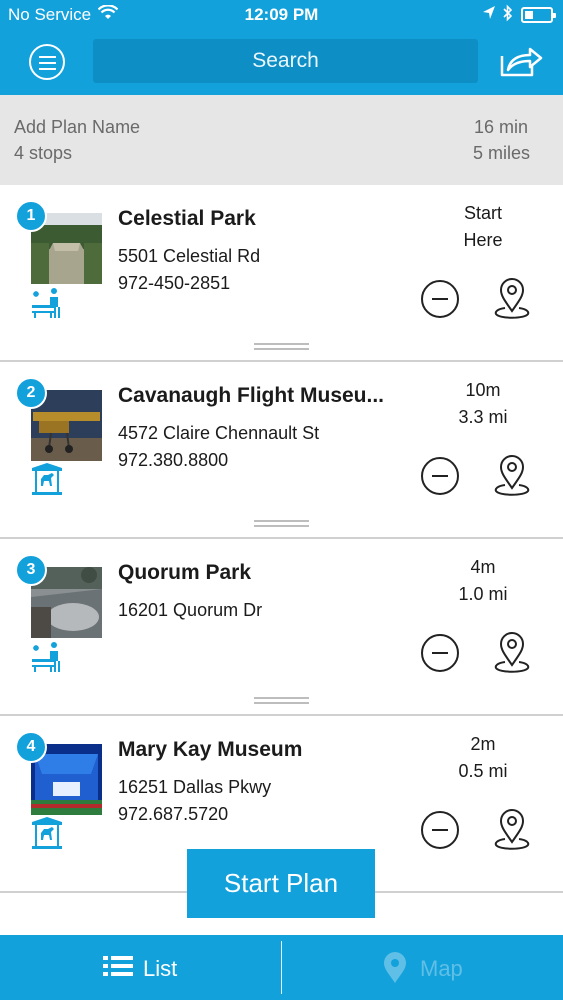  Describe the element at coordinates (395, 971) in the screenshot. I see `map-marker-icon` at that location.